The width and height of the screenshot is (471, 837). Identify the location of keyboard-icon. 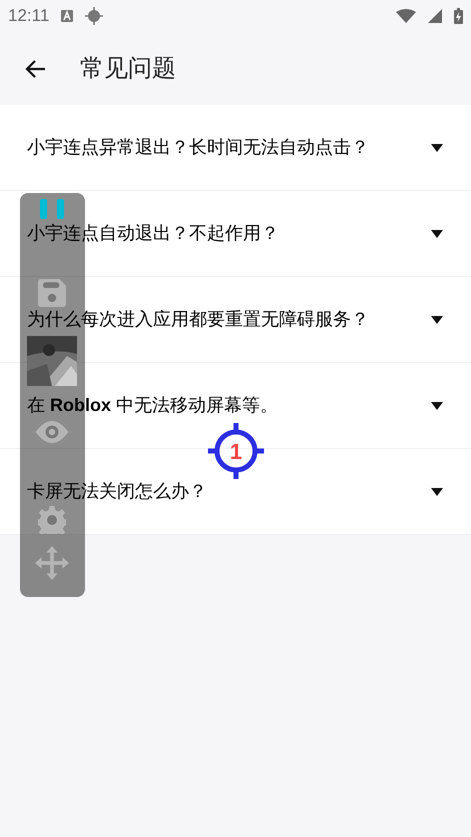
(67, 16).